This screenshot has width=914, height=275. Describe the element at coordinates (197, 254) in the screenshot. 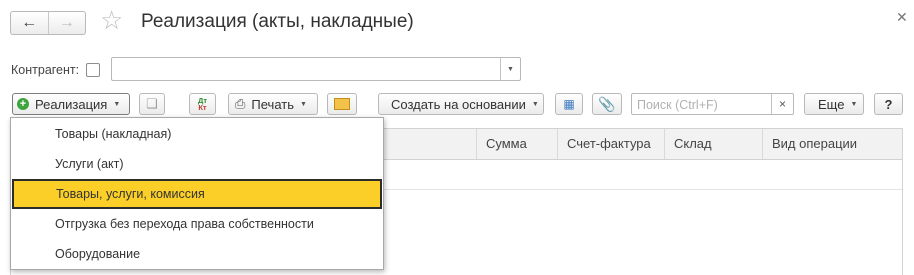

I see `menu-item-equipment: Оборудование` at that location.